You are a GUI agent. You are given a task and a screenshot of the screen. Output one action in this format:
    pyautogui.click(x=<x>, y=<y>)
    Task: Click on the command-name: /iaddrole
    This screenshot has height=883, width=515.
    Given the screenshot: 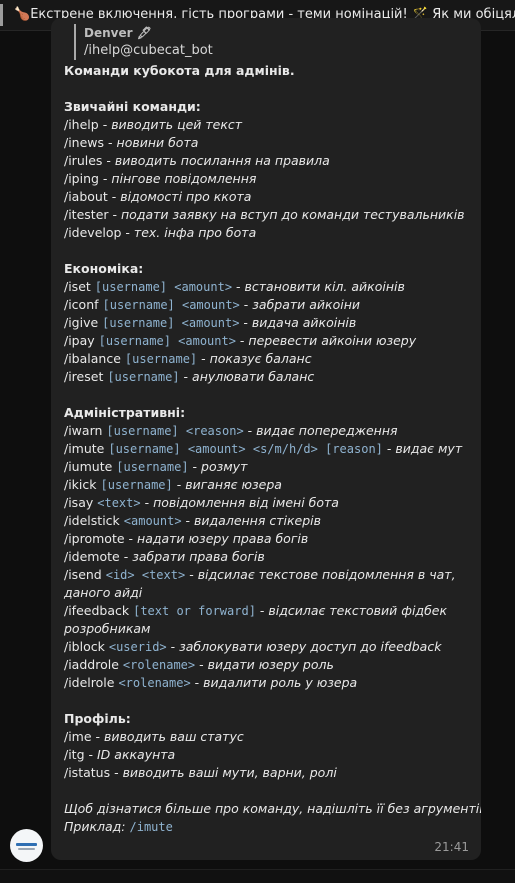 What is the action you would take?
    pyautogui.click(x=91, y=664)
    